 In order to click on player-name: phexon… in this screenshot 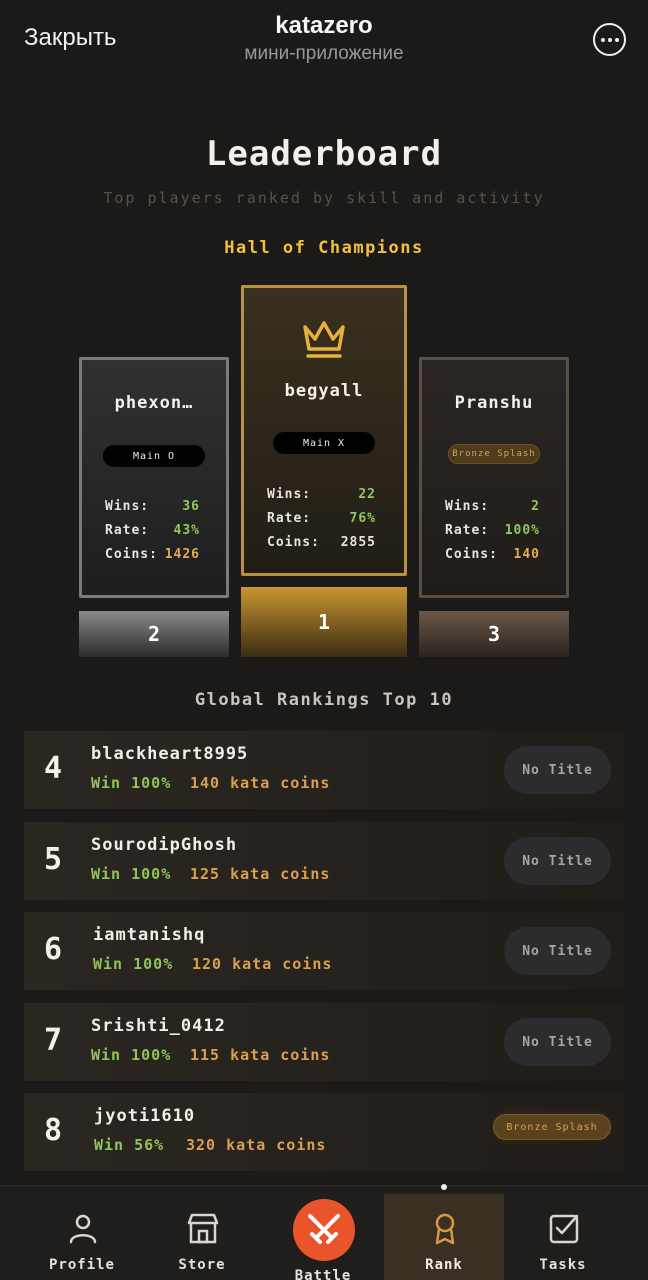, I will do `click(154, 403)`.